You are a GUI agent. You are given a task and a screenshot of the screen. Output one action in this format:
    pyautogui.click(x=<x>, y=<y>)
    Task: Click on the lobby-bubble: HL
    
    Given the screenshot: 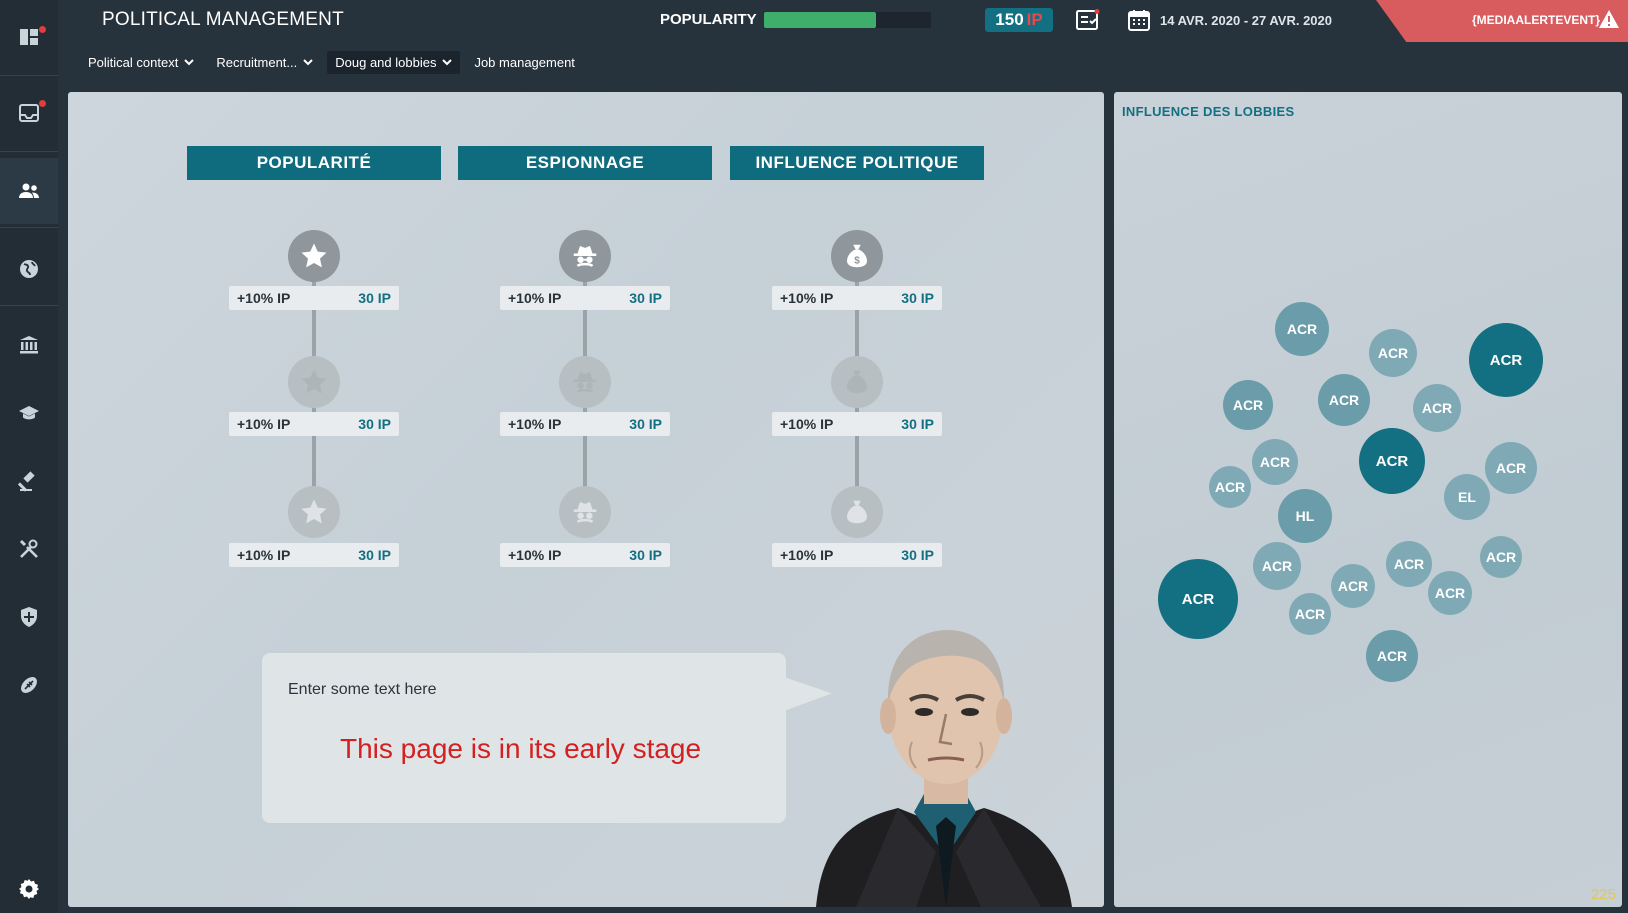 What is the action you would take?
    pyautogui.click(x=1305, y=516)
    